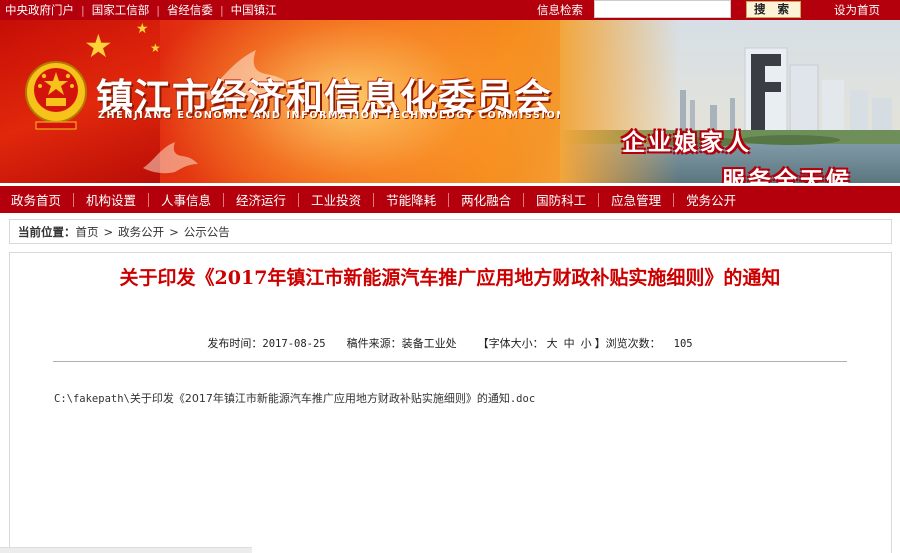 This screenshot has height=553, width=900. Describe the element at coordinates (141, 232) in the screenshot. I see `breadcrumb-gov-affairs: 政务公开` at that location.